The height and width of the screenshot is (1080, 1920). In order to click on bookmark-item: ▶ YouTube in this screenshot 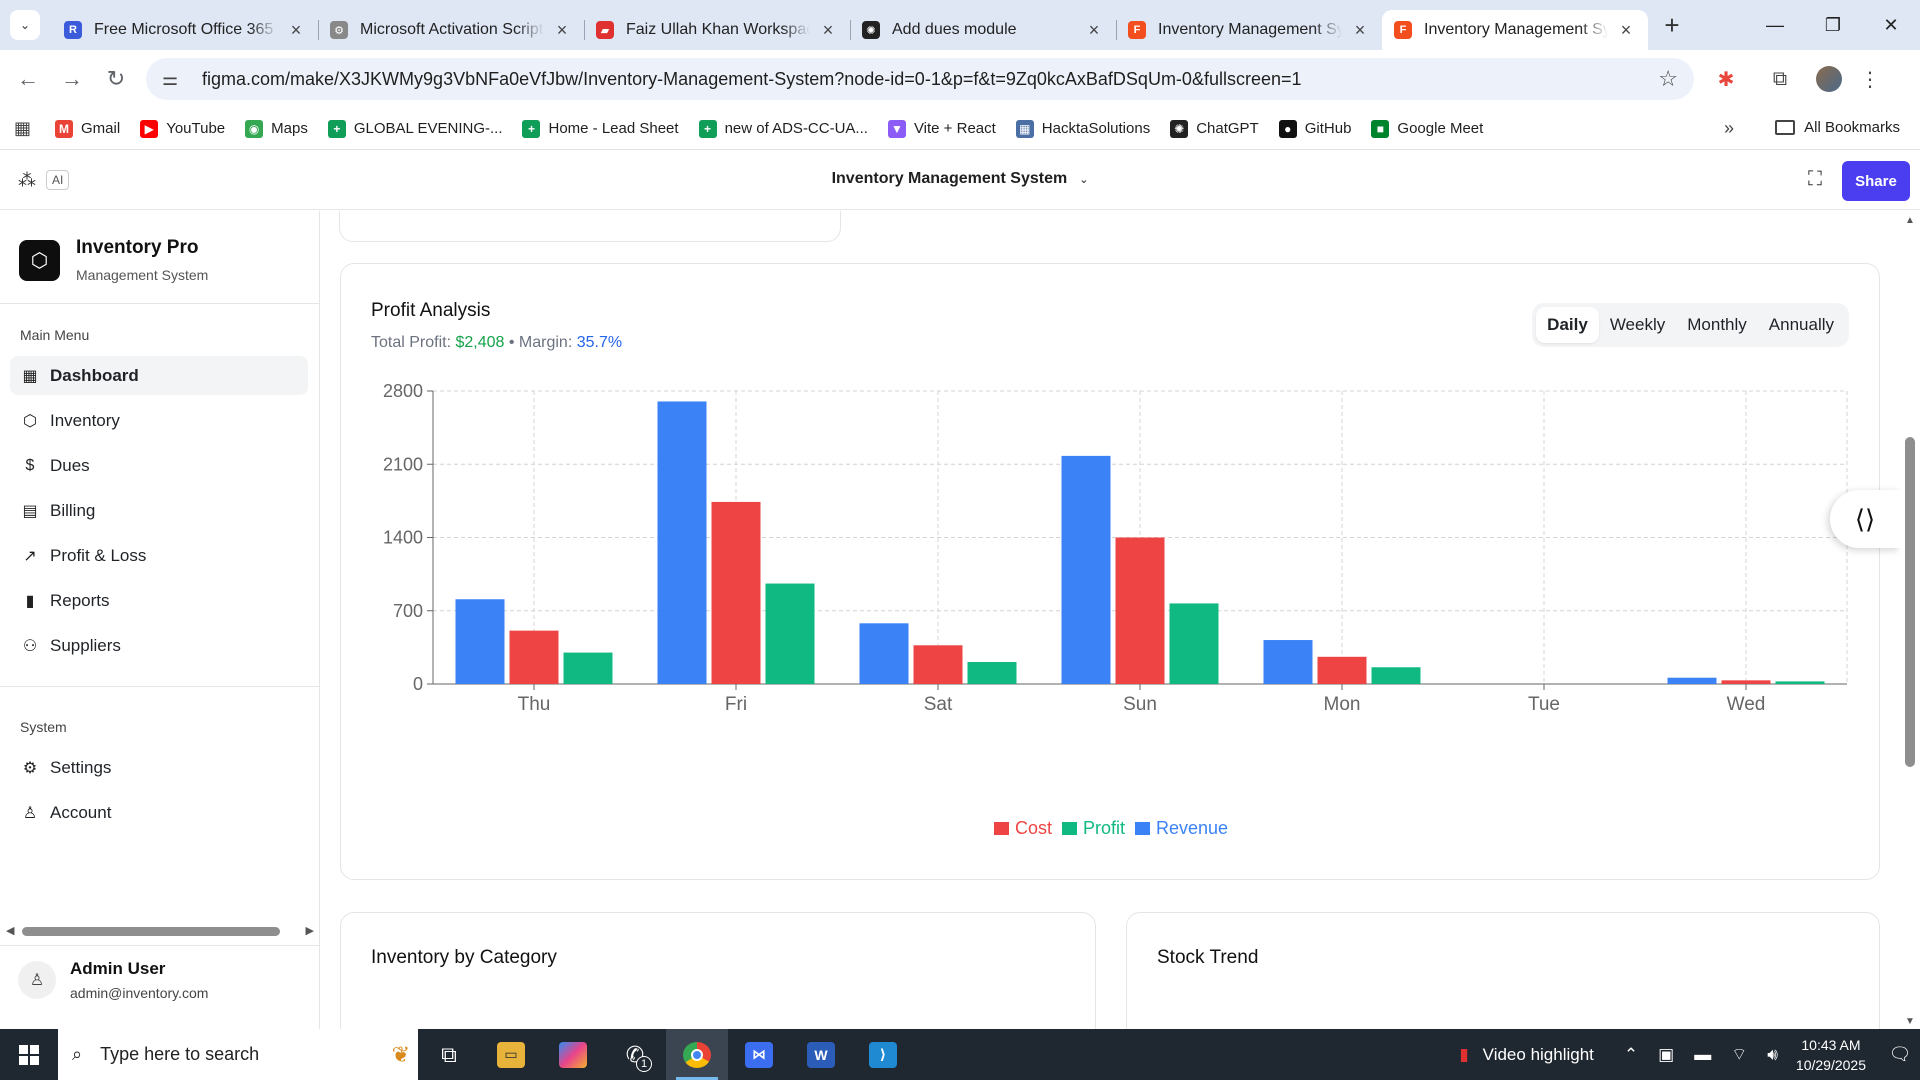, I will do `click(182, 128)`.